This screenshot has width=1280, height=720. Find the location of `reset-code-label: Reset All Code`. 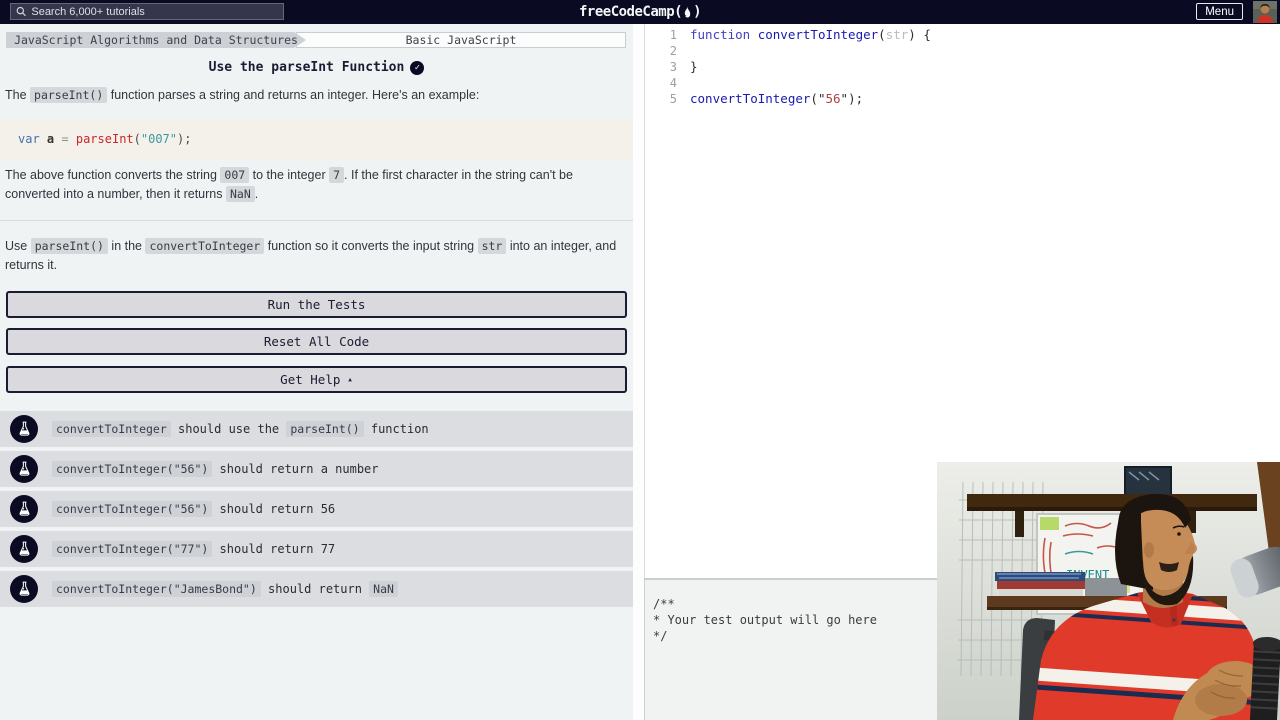

reset-code-label: Reset All Code is located at coordinates (316, 341).